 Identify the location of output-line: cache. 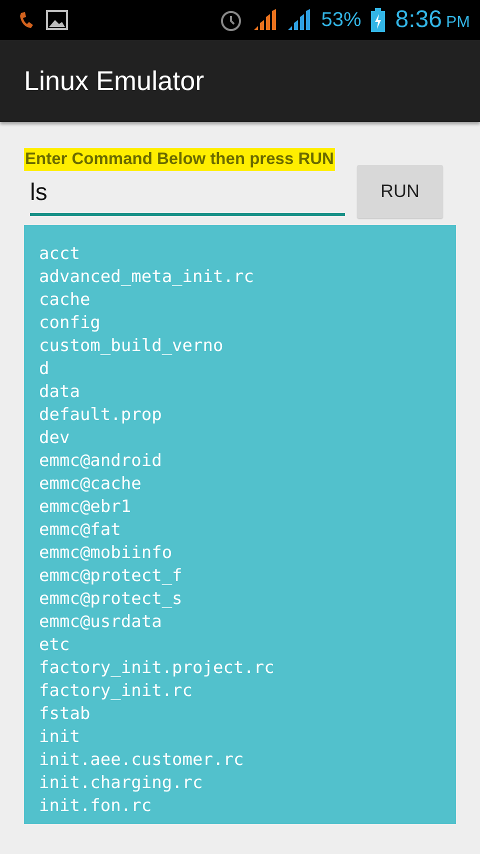
(65, 300).